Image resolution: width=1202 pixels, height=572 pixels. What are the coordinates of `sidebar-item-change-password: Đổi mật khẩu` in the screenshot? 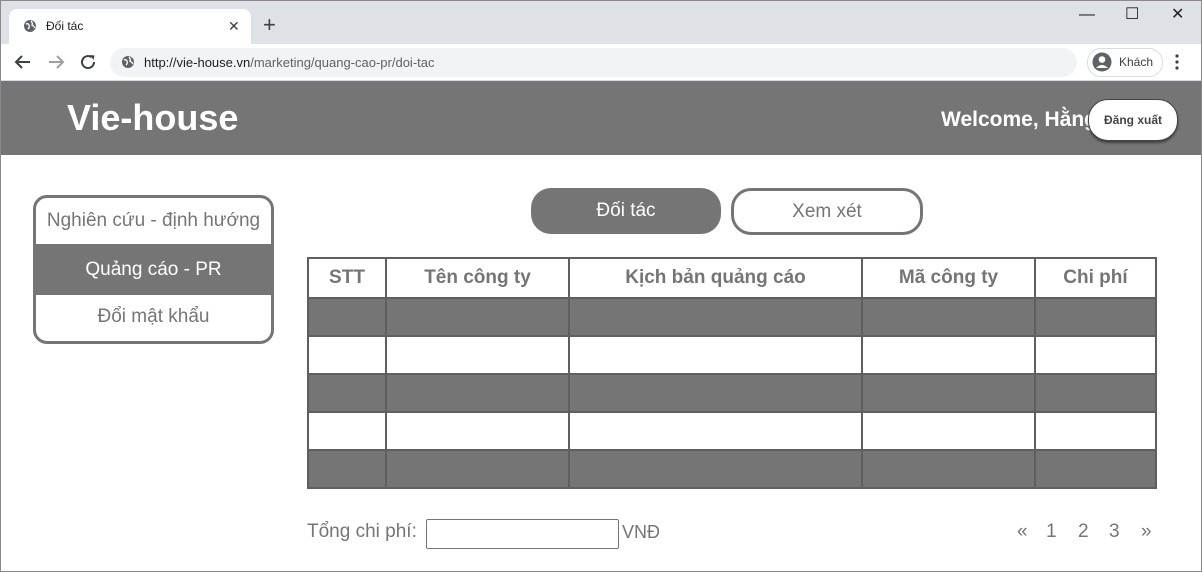 It's located at (153, 318).